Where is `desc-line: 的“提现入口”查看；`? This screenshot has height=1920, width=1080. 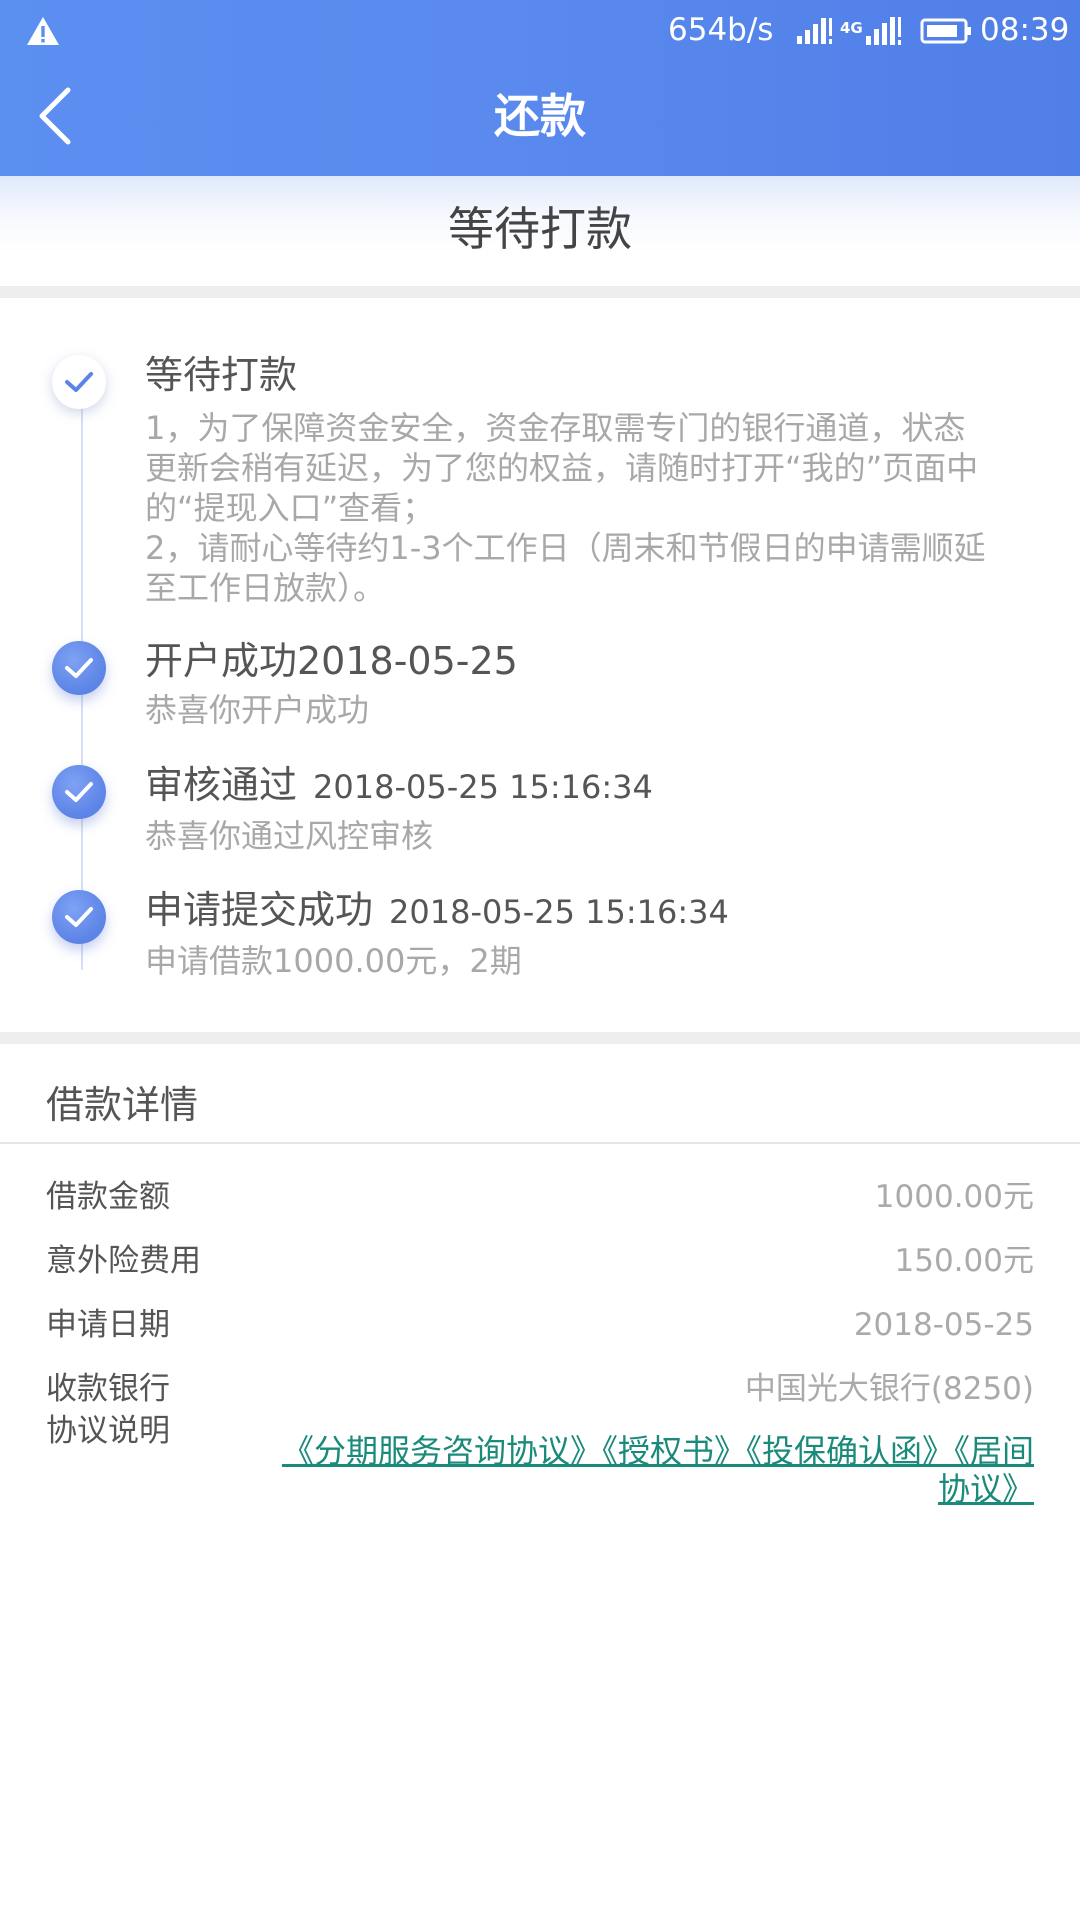
desc-line: 的“提现入口”查看； is located at coordinates (290, 508).